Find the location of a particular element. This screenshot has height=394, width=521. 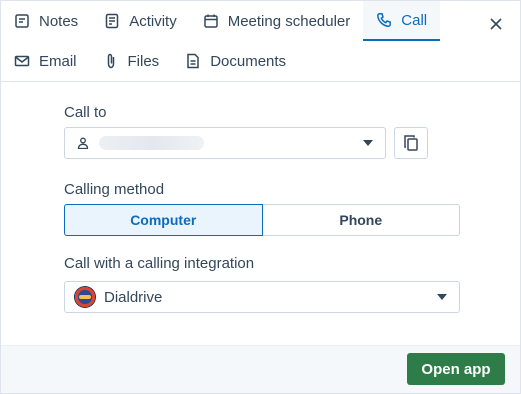

calling-method-label: Calling method is located at coordinates (114, 189).